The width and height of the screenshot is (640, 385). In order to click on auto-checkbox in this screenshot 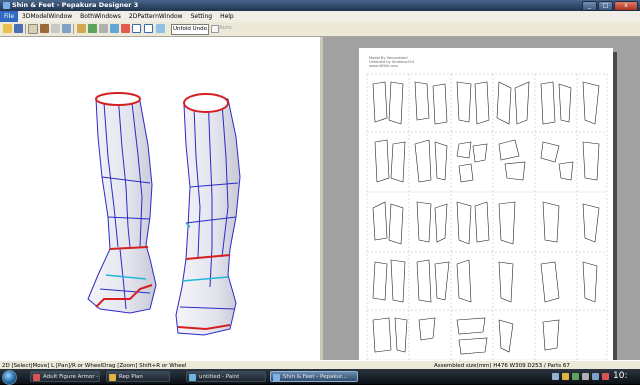, I will do `click(215, 29)`.